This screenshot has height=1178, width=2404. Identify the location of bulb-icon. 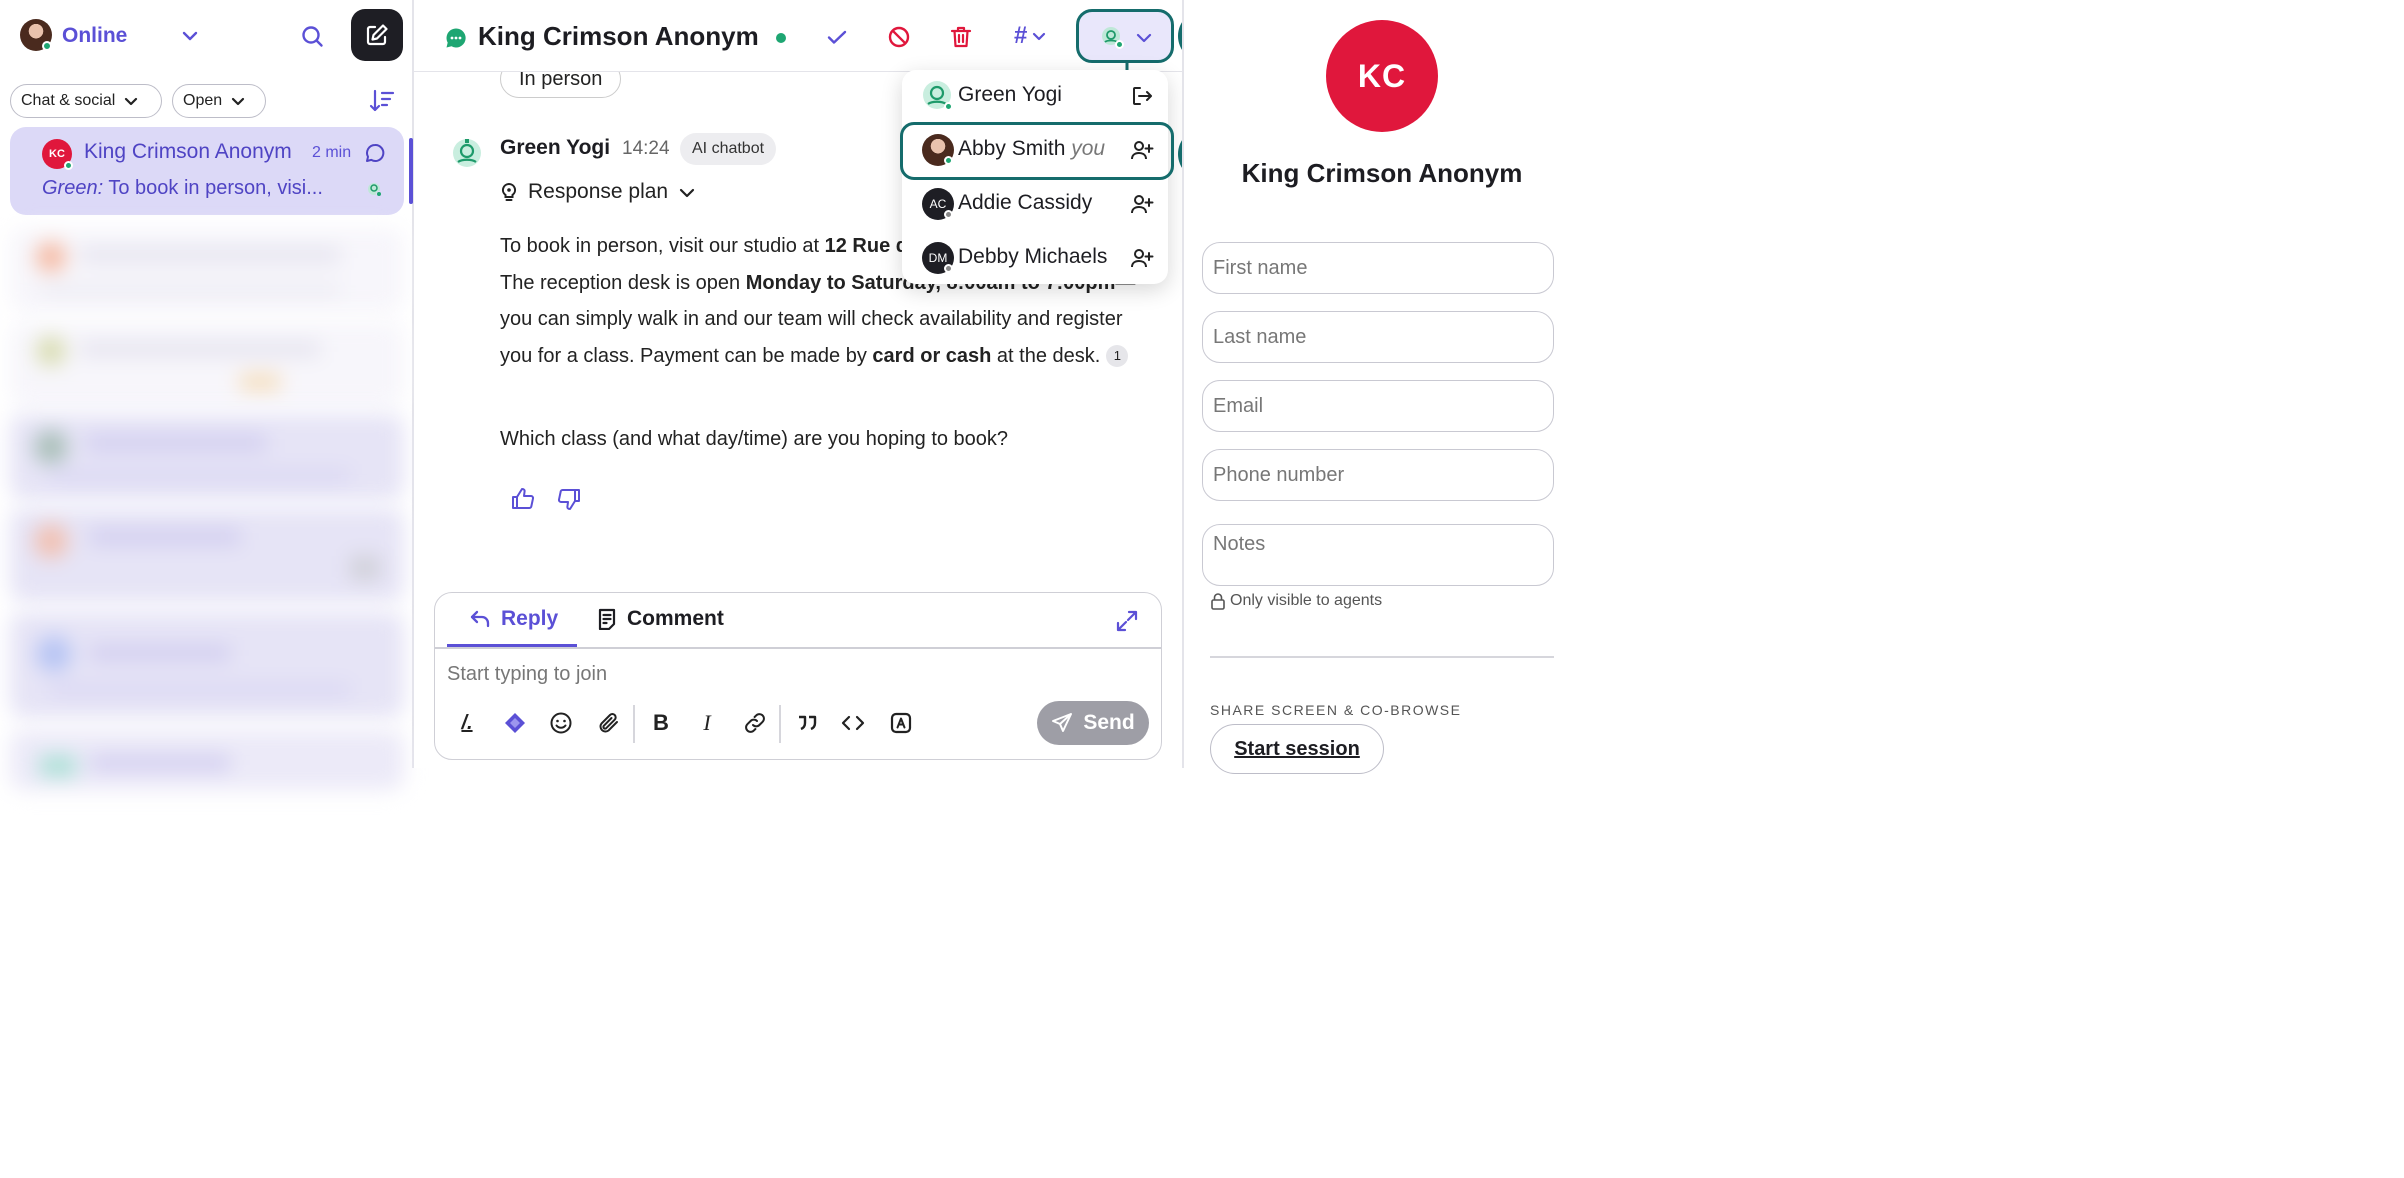
(509, 191).